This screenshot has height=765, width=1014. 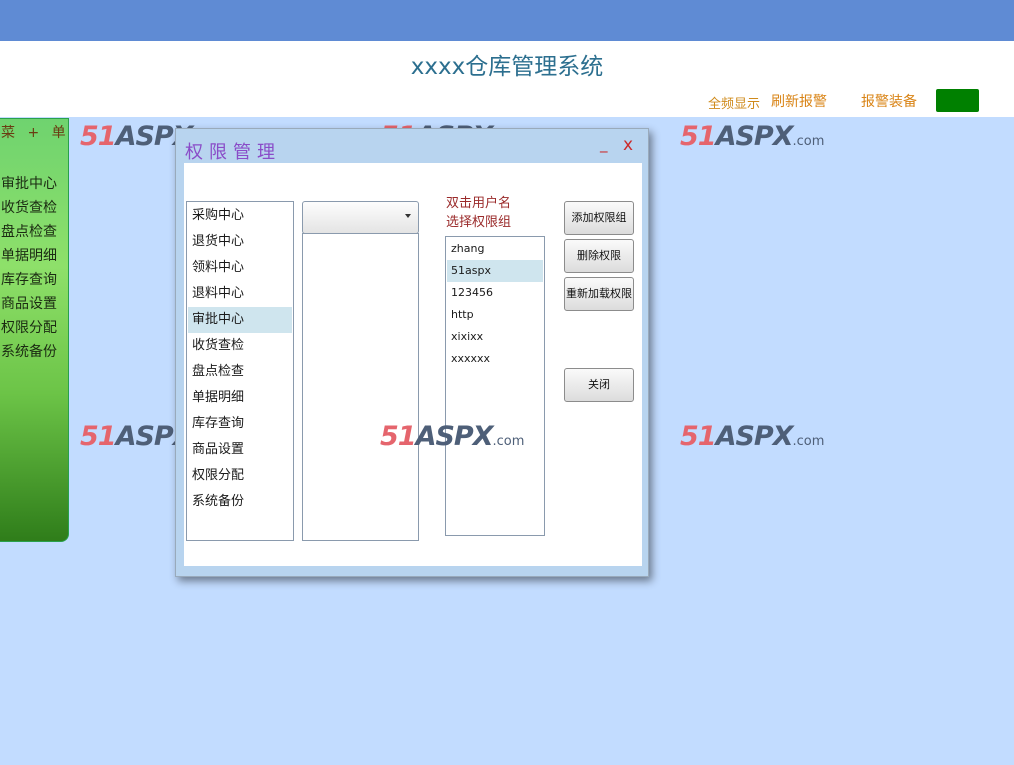 I want to click on list-item: 商品设置, so click(x=240, y=450).